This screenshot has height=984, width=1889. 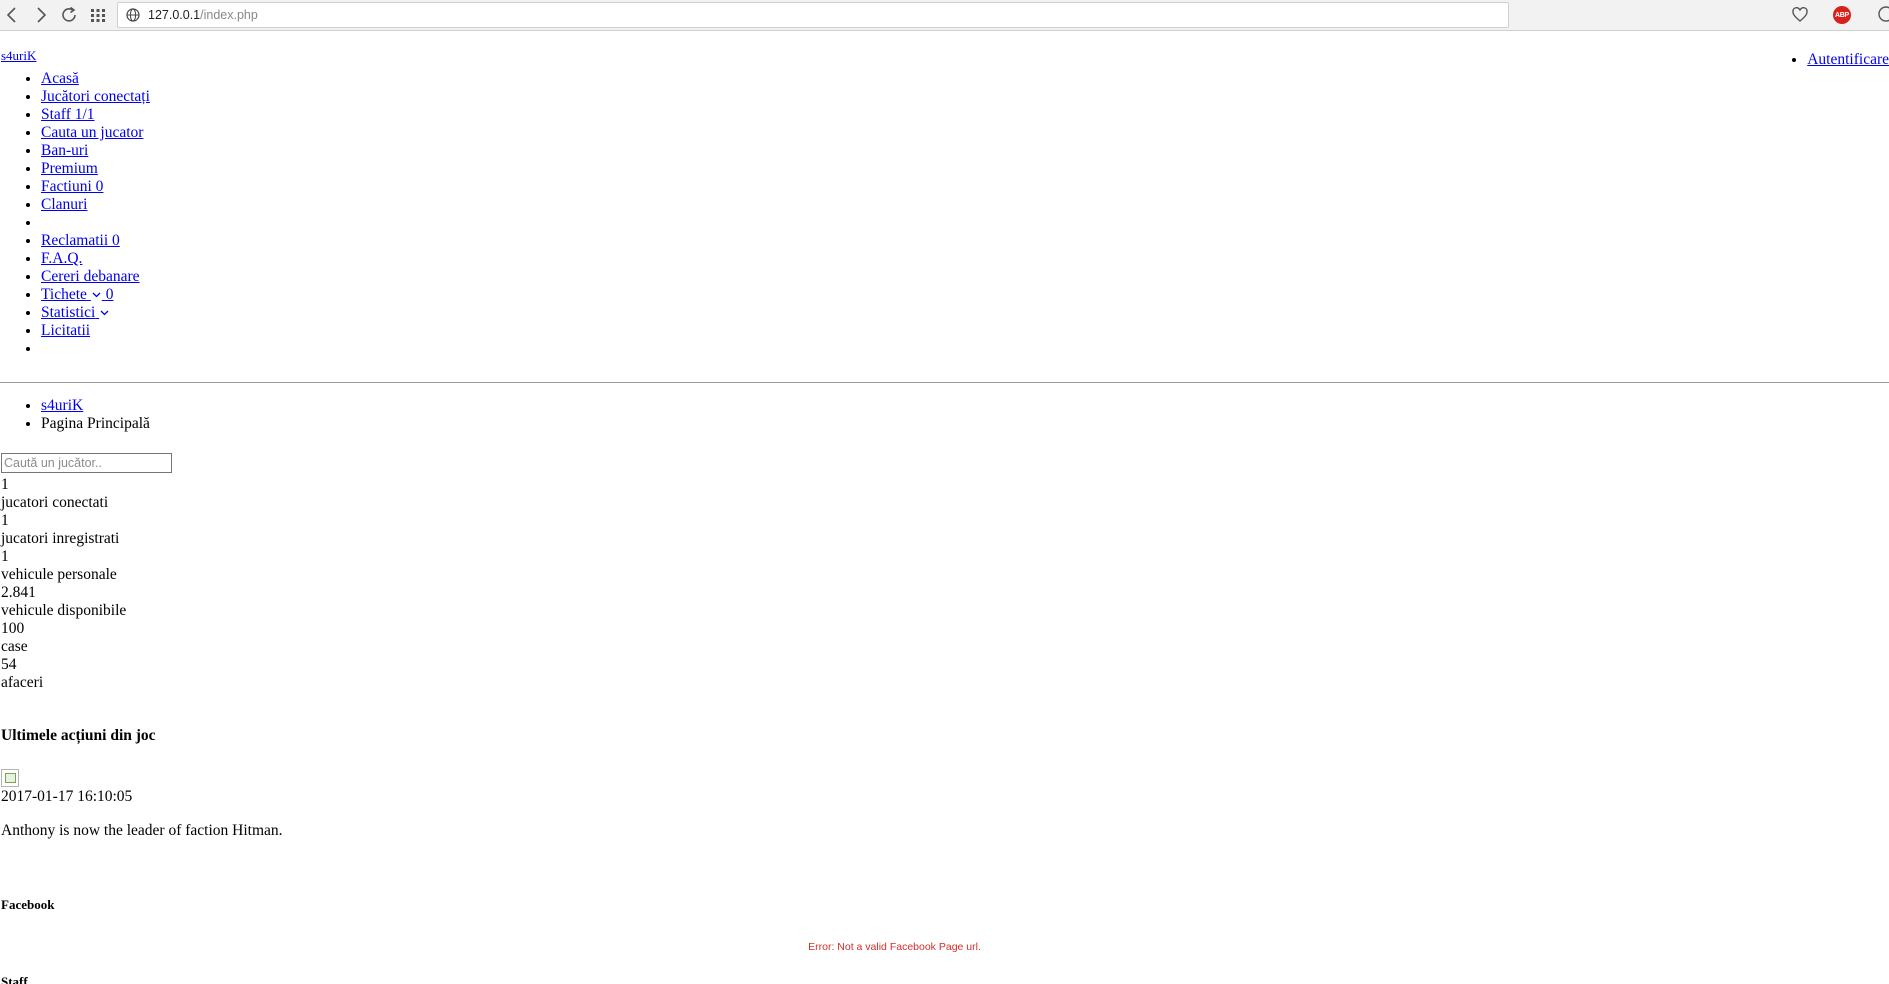 What do you see at coordinates (109, 294) in the screenshot?
I see `nav-tickets-count: 0` at bounding box center [109, 294].